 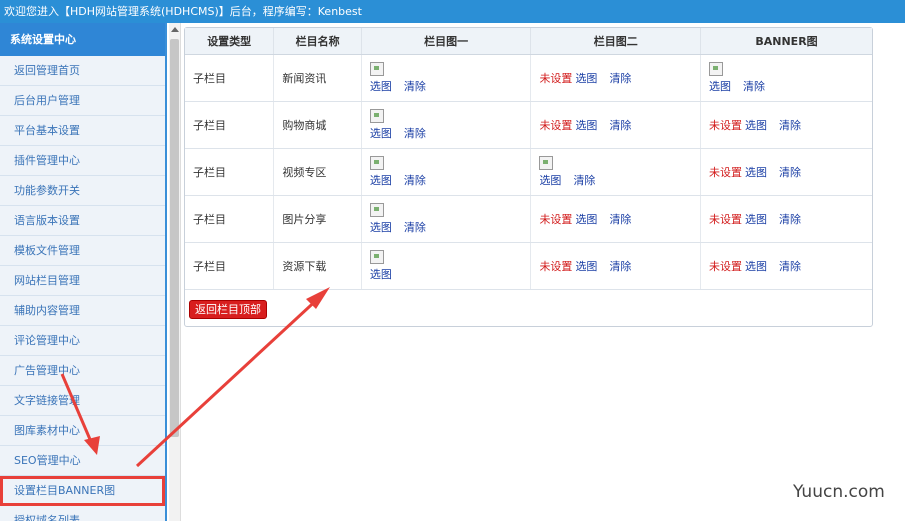 What do you see at coordinates (82, 371) in the screenshot?
I see `sidebar-item: 广告管理中心` at bounding box center [82, 371].